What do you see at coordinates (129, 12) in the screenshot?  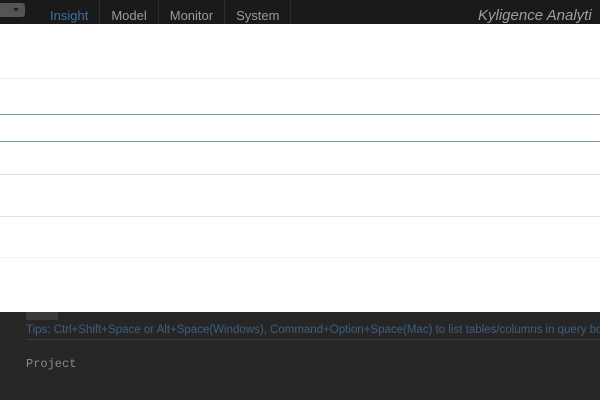 I see `tab-model: Model` at bounding box center [129, 12].